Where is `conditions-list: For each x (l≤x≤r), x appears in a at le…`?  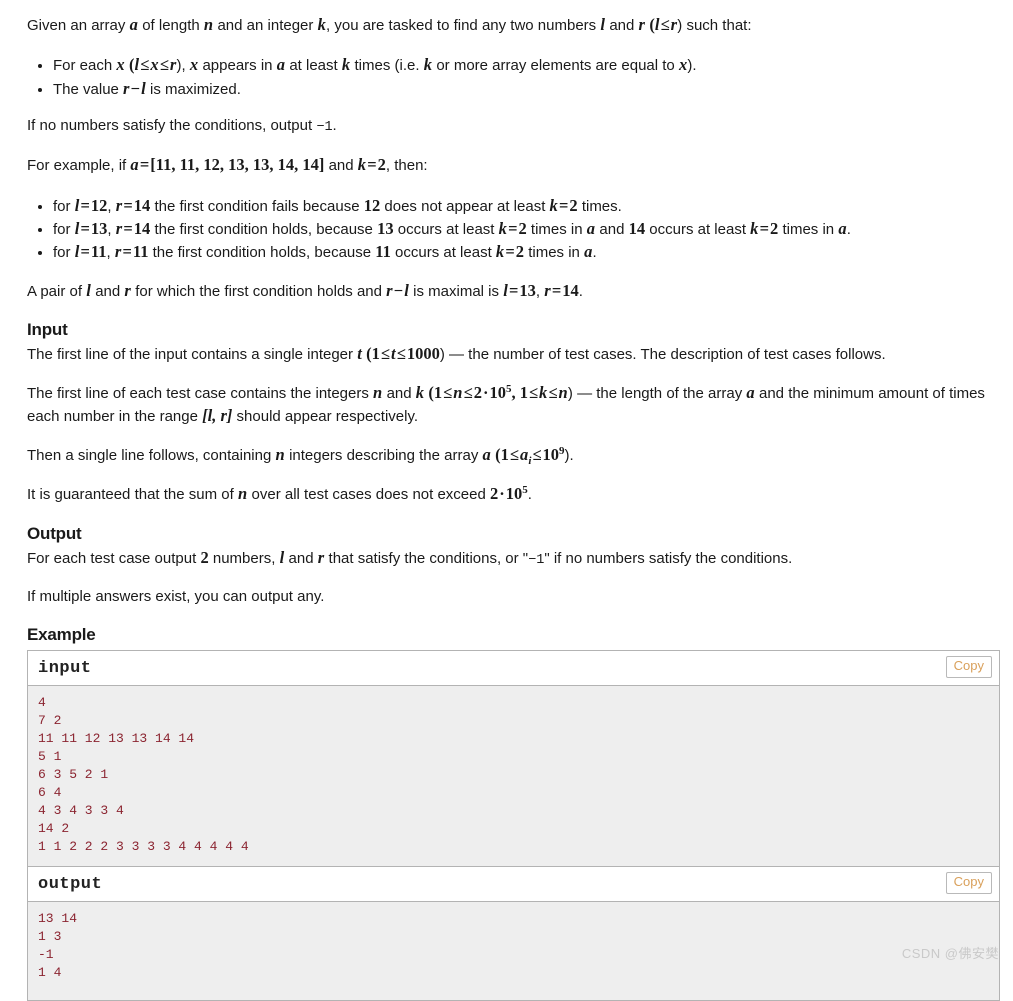
conditions-list: For each x (l≤x≤r), x appears in a at le… is located at coordinates (513, 76).